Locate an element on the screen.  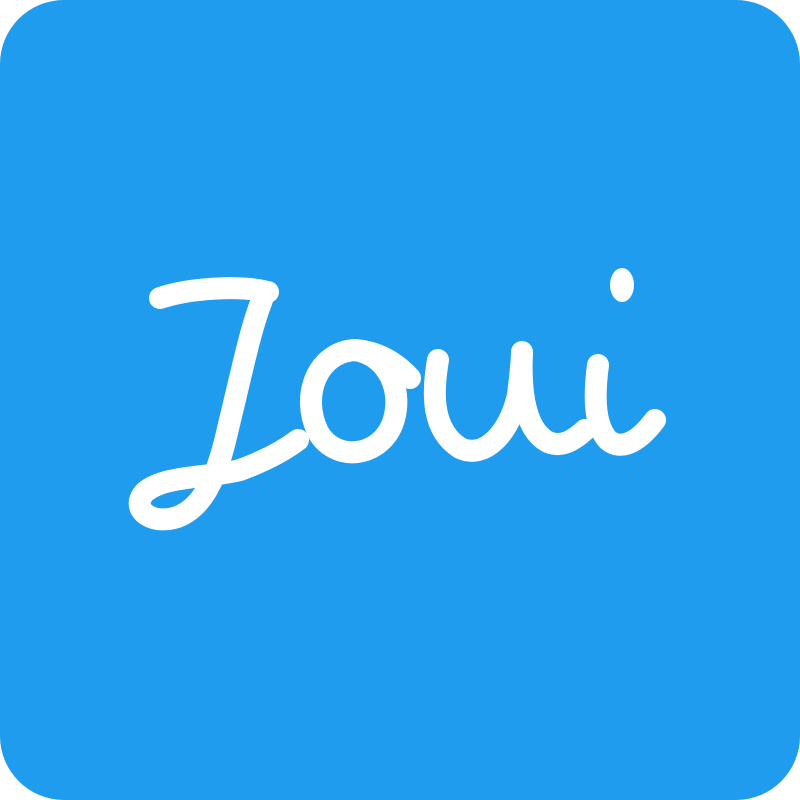
logo-i-dot is located at coordinates (622, 285).